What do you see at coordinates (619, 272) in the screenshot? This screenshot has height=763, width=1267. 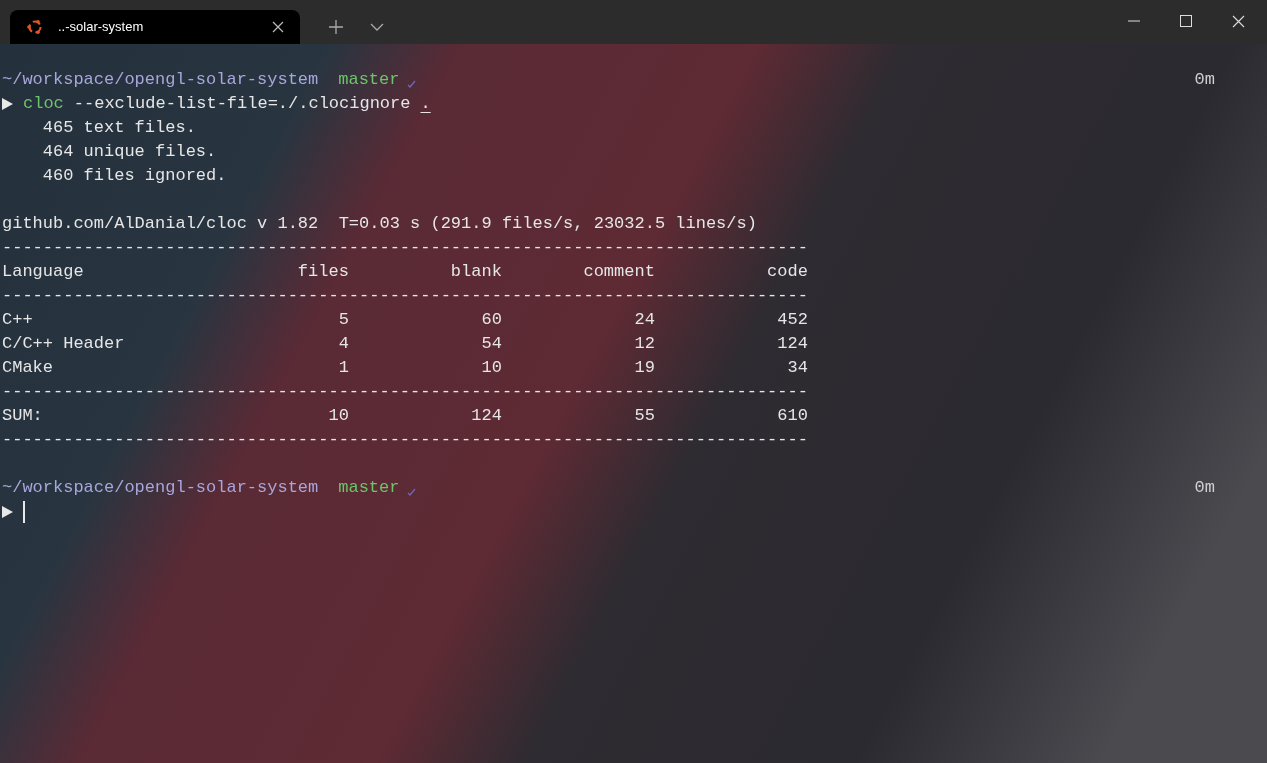 I see `table-cell-text: comment` at bounding box center [619, 272].